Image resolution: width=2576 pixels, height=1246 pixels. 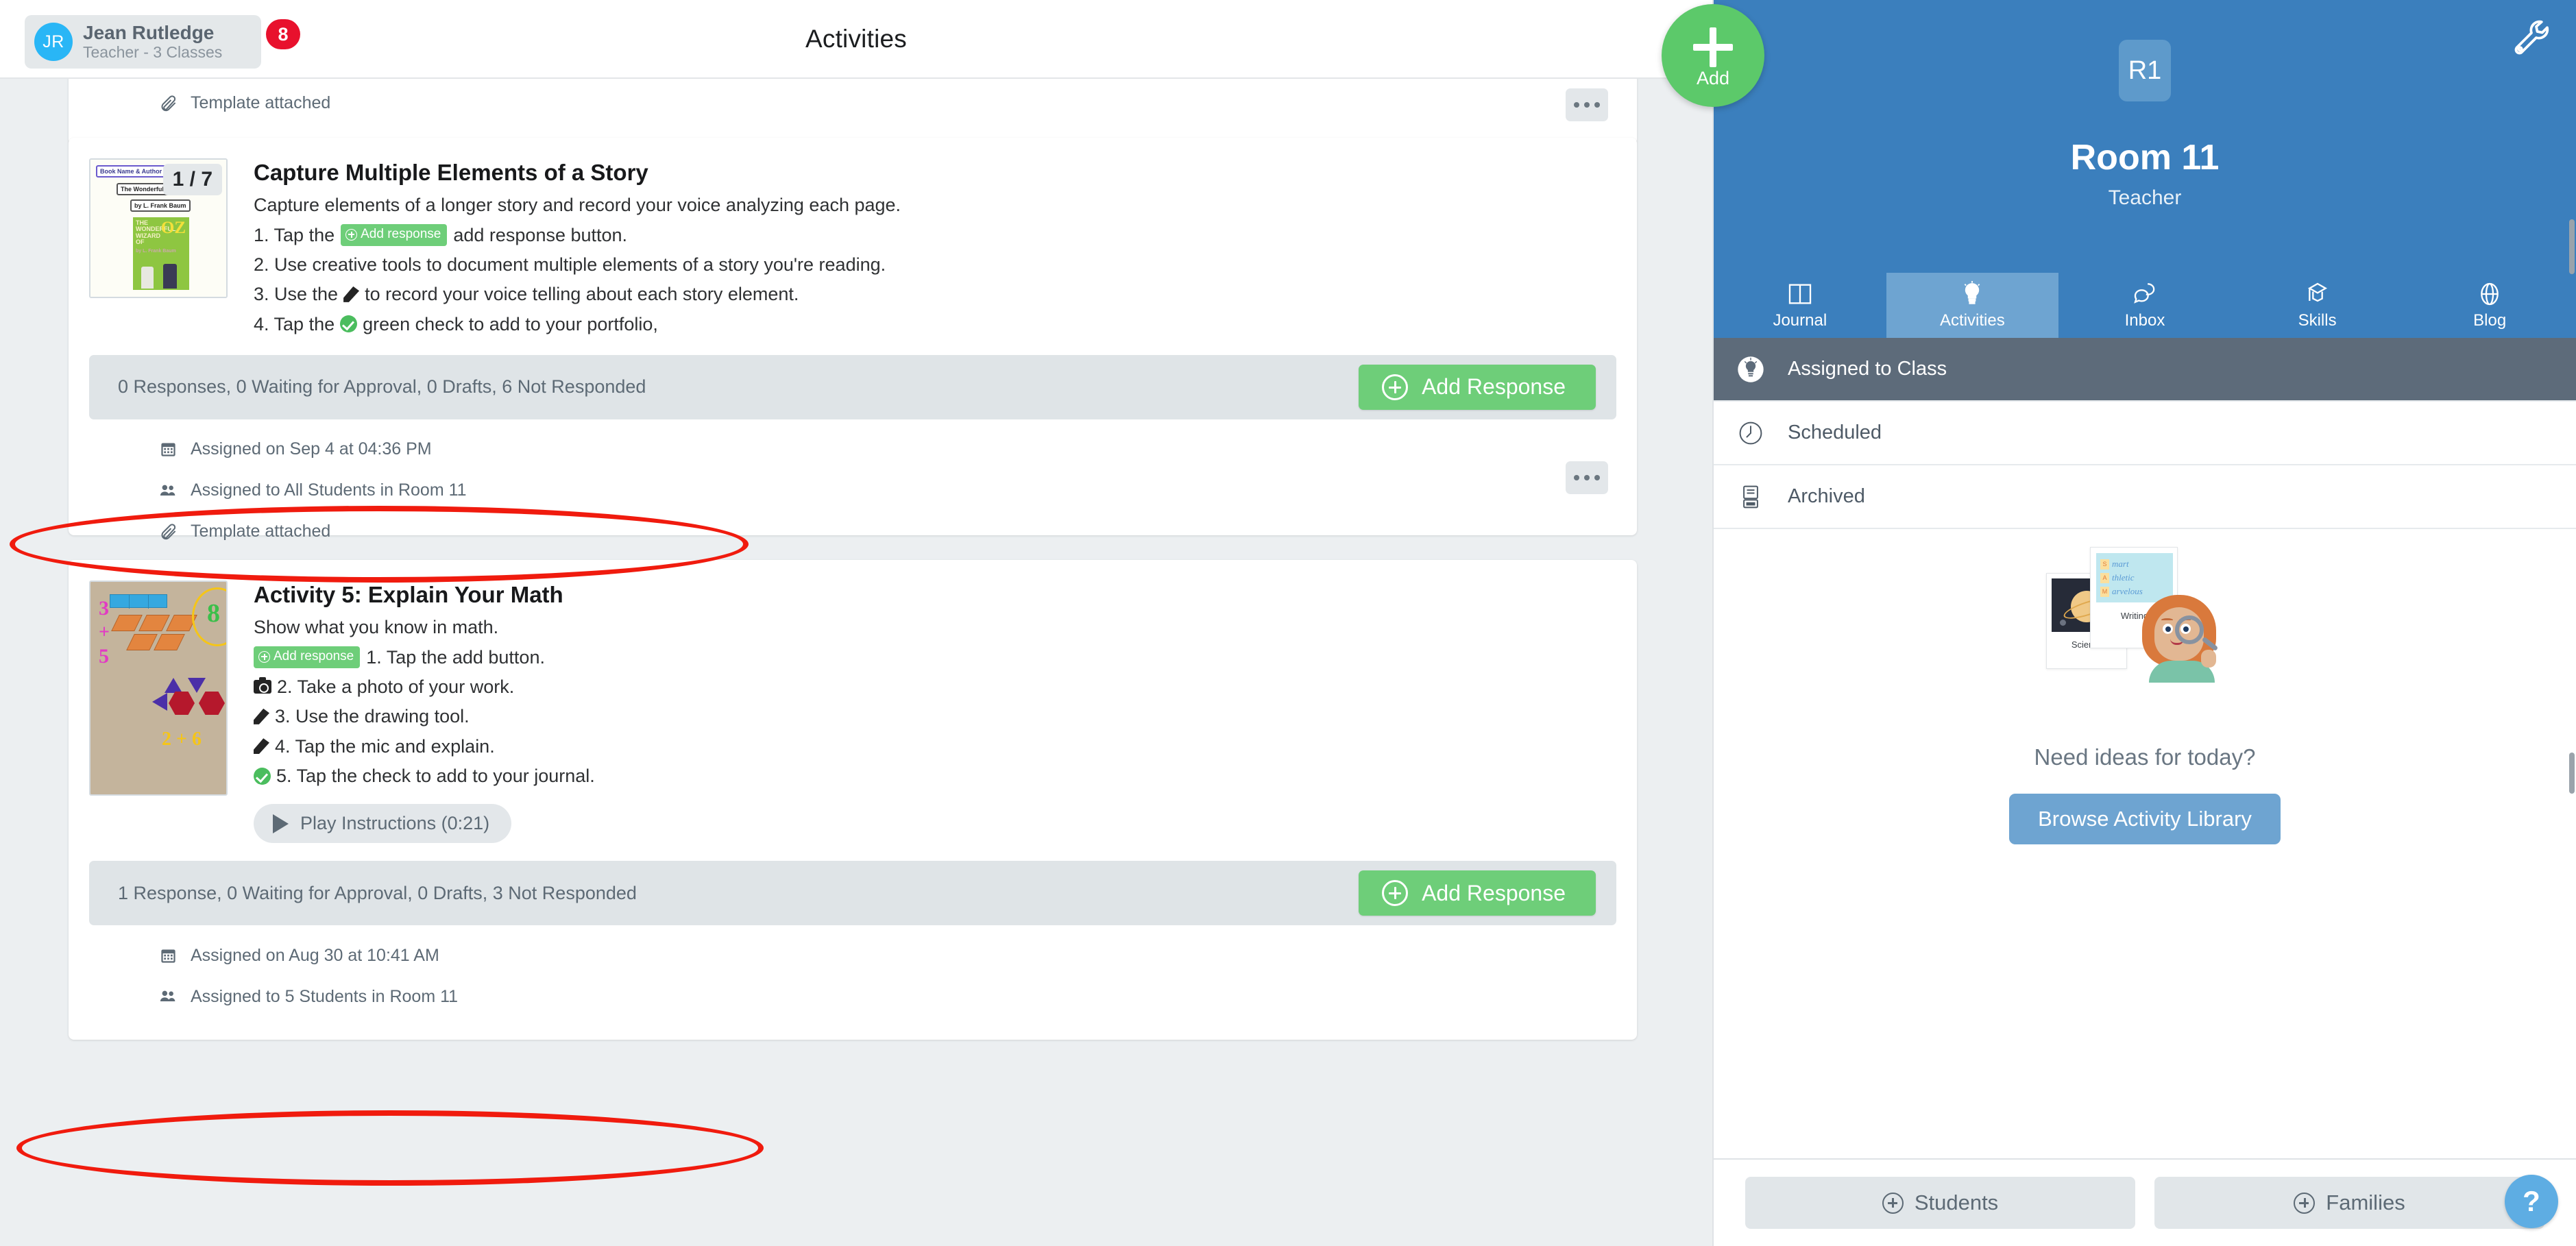 I want to click on triangle, so click(x=197, y=685).